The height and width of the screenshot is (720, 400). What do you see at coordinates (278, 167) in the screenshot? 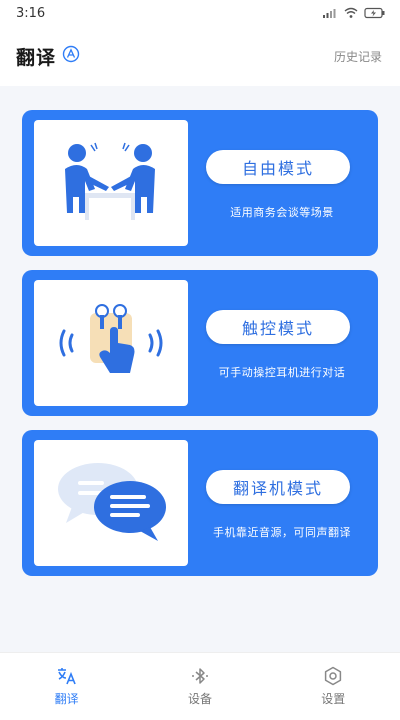
I see `free-mode-button: 自由模式` at bounding box center [278, 167].